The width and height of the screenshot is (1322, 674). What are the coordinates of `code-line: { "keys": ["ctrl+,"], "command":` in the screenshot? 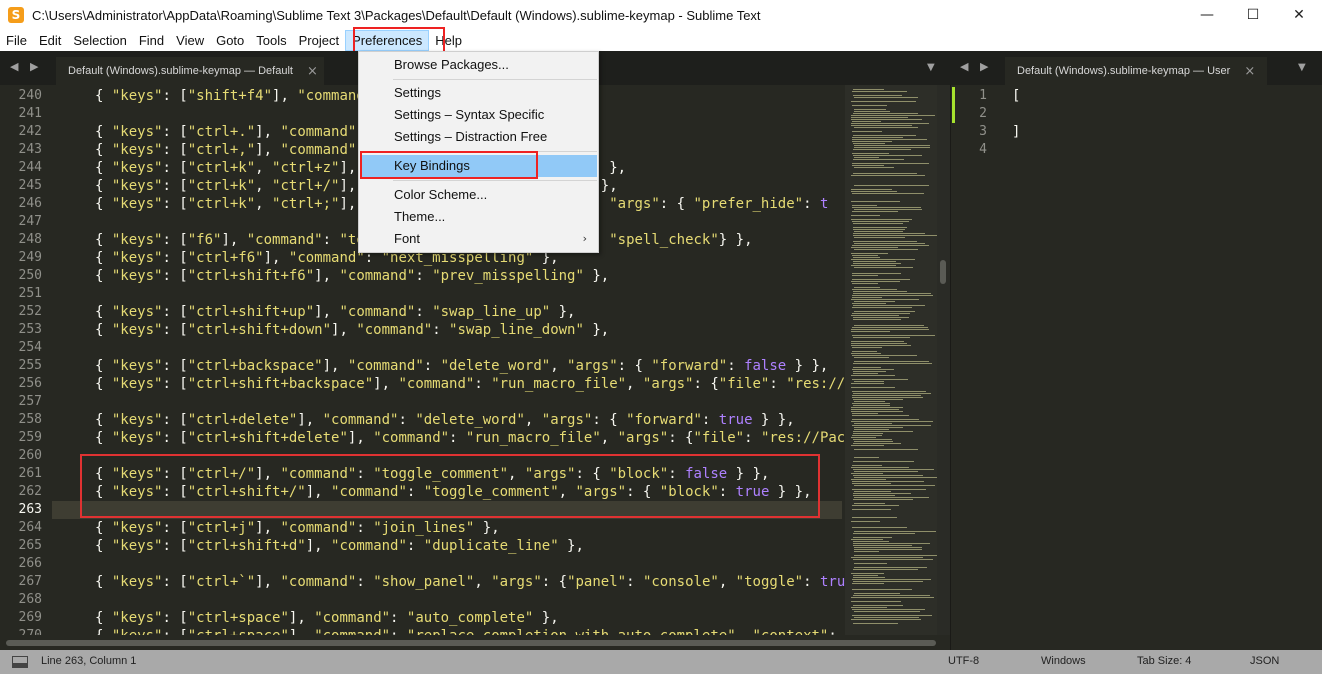 It's located at (230, 150).